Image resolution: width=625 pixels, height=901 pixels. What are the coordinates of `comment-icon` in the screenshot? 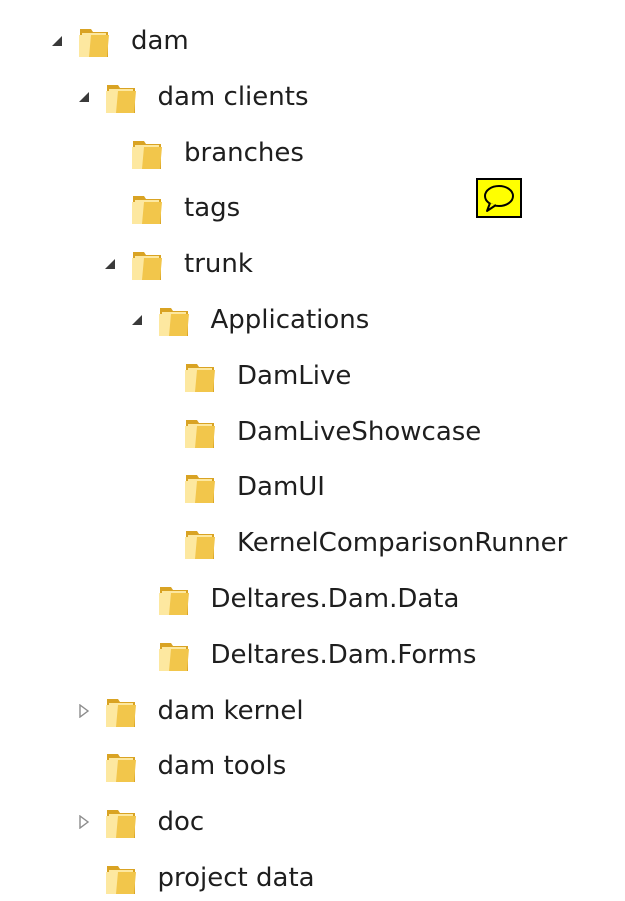 It's located at (499, 198).